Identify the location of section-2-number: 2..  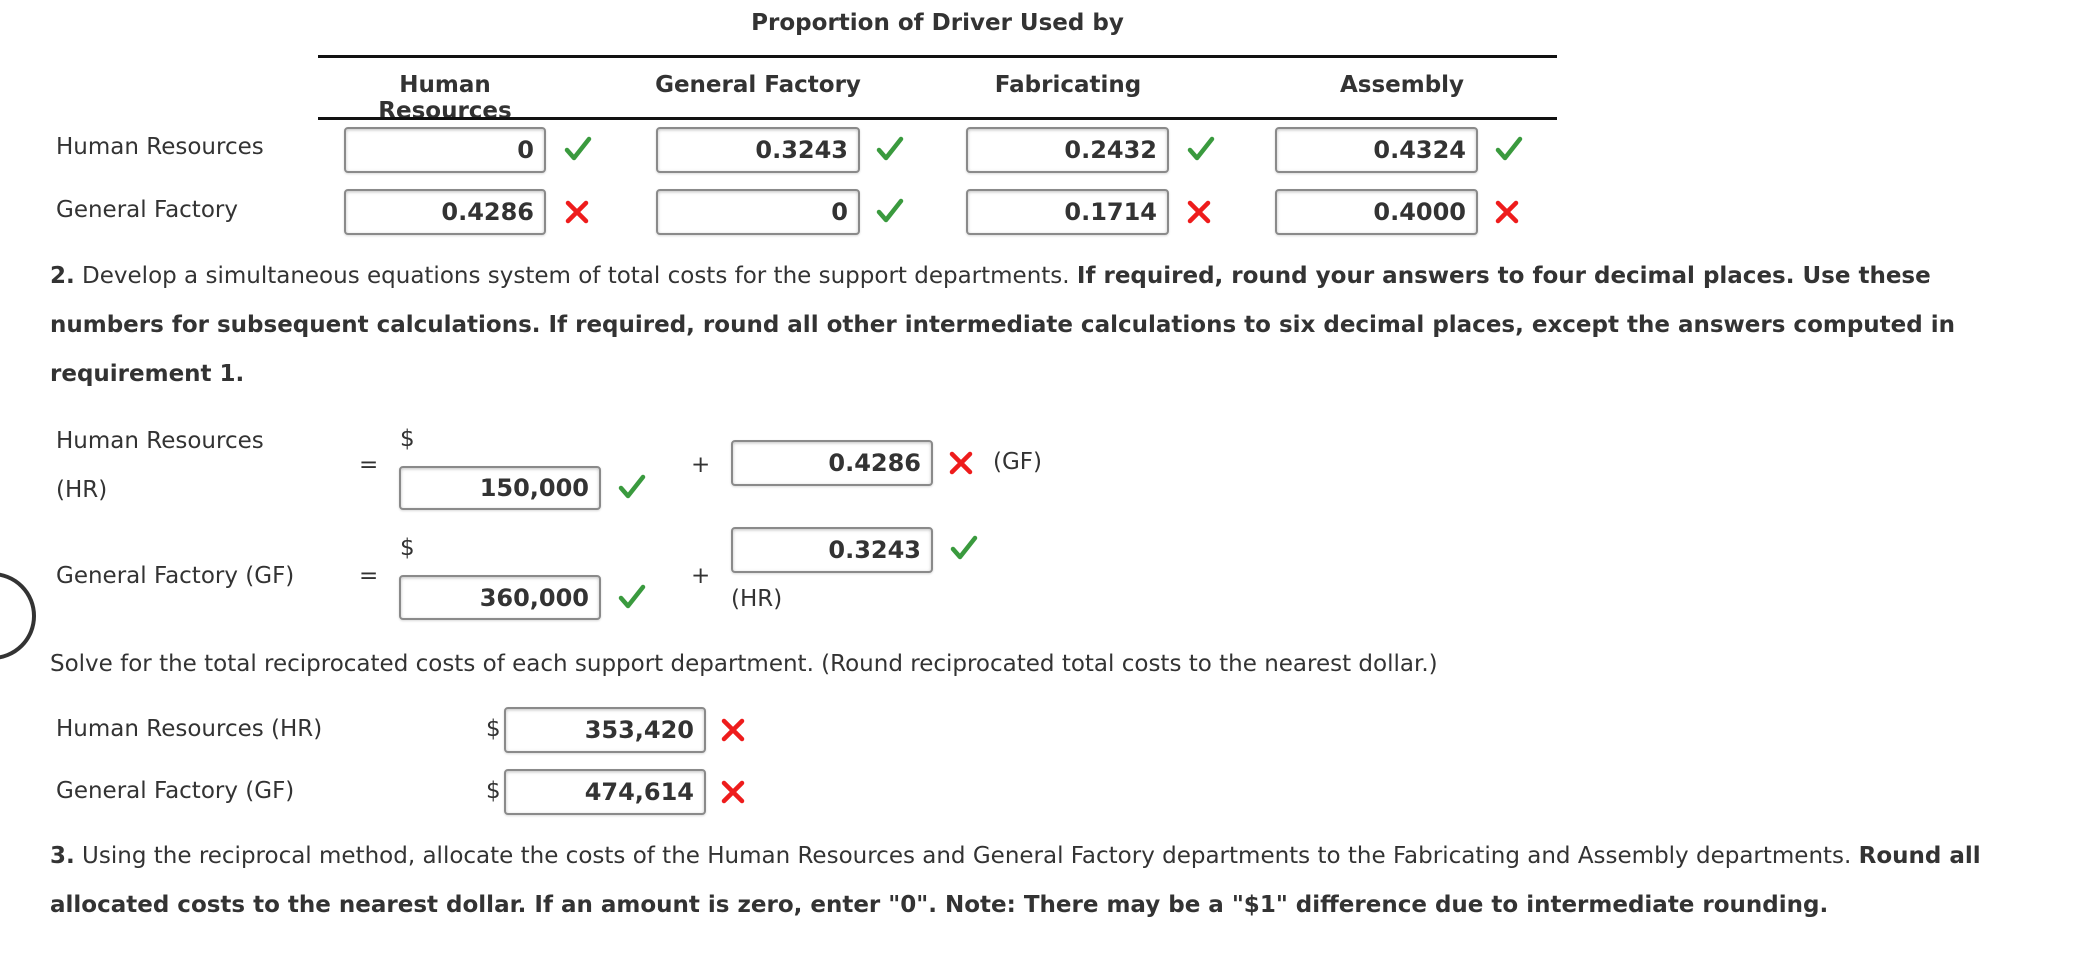
(62, 276).